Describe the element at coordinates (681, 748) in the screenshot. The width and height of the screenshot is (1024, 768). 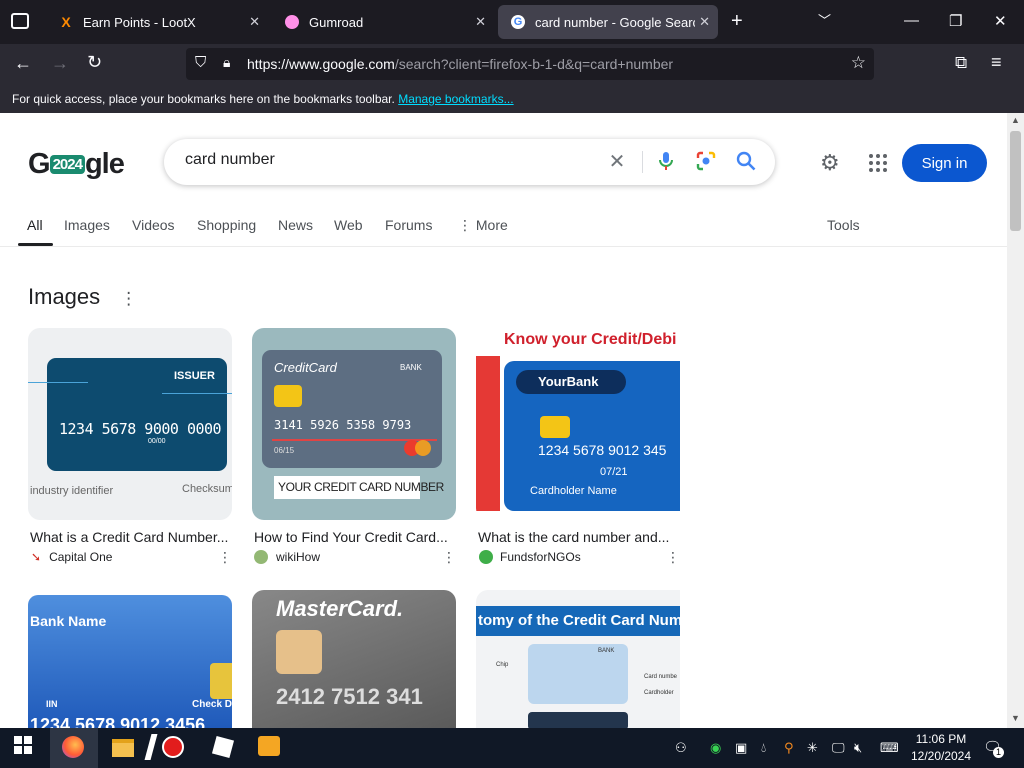
I see `people-icon: ⚇` at that location.